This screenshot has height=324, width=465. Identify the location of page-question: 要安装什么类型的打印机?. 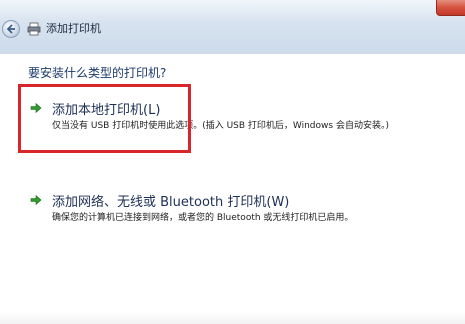
(97, 73).